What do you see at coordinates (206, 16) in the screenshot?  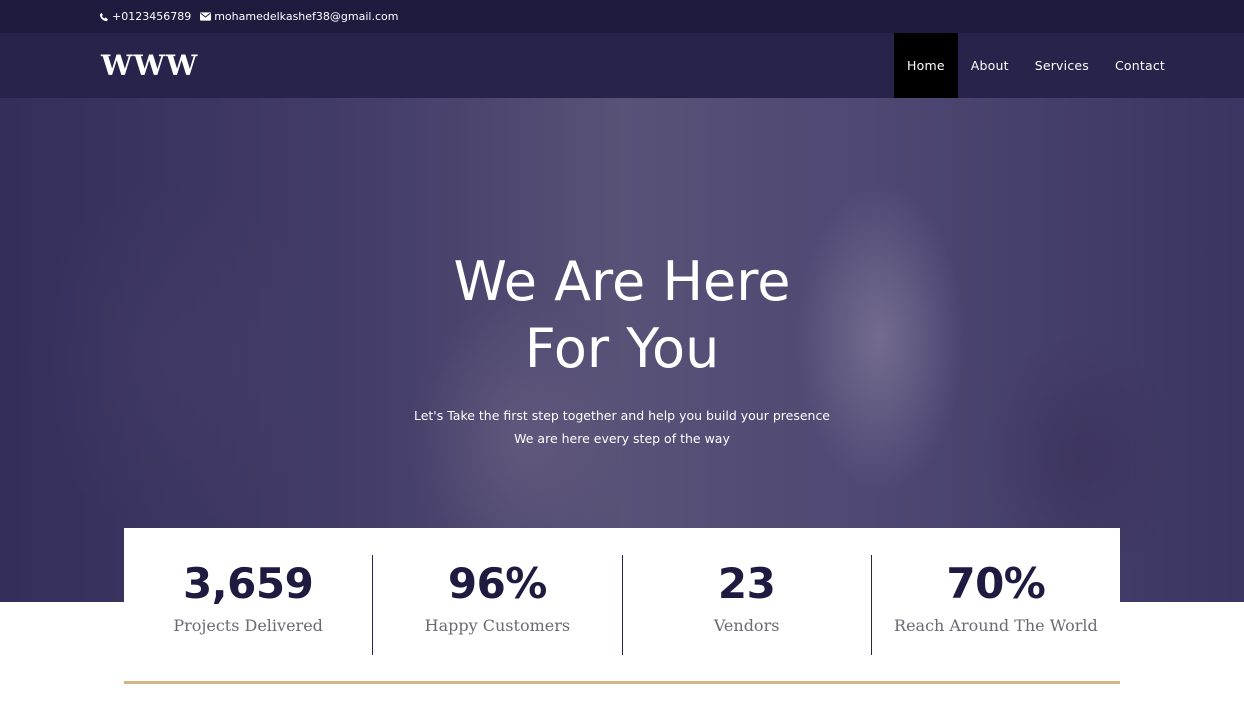 I see `envelope-icon` at bounding box center [206, 16].